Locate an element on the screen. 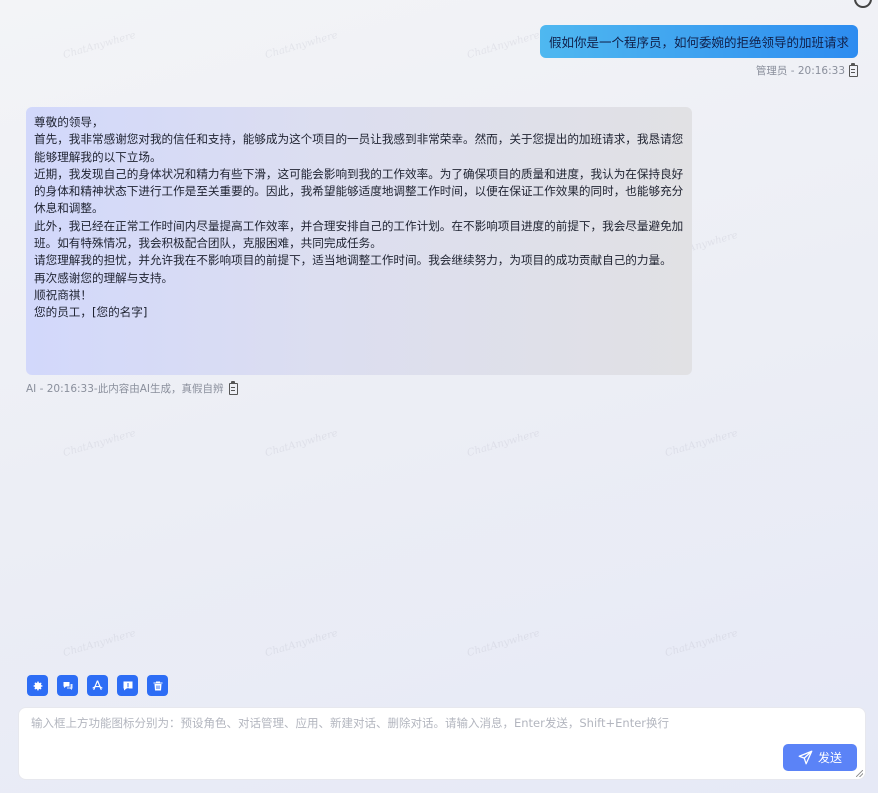  ai-message-line: 尊敬的领导， is located at coordinates (69, 122).